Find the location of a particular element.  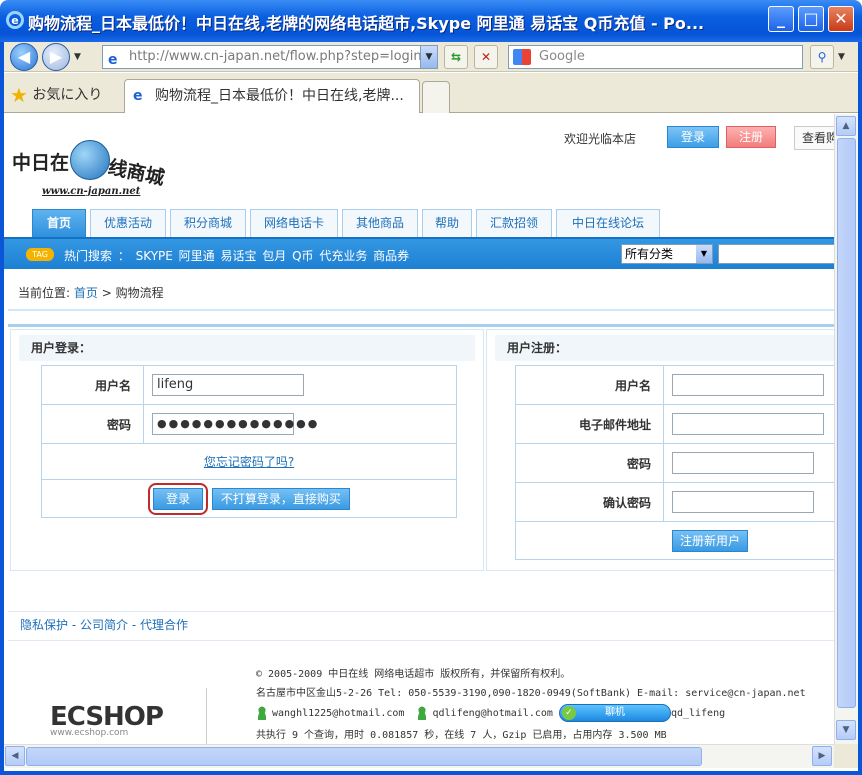

footer-link-about: 公司简介 is located at coordinates (104, 625).